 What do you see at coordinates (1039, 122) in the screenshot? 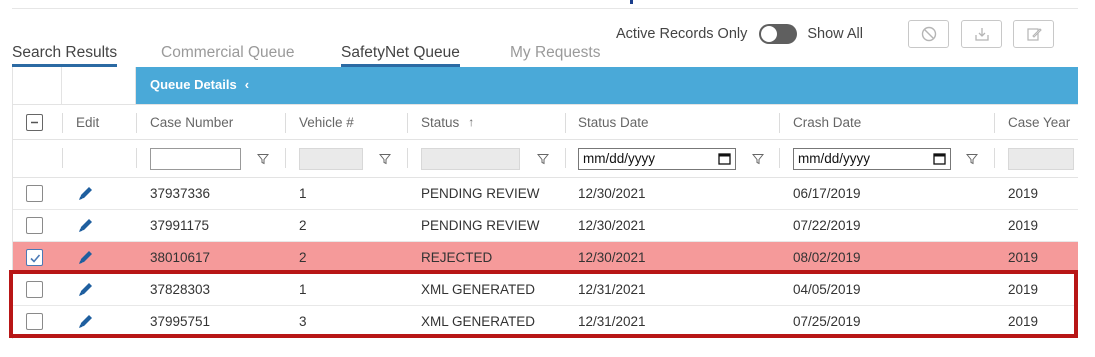
I see `case-year-column-header: Case Year` at bounding box center [1039, 122].